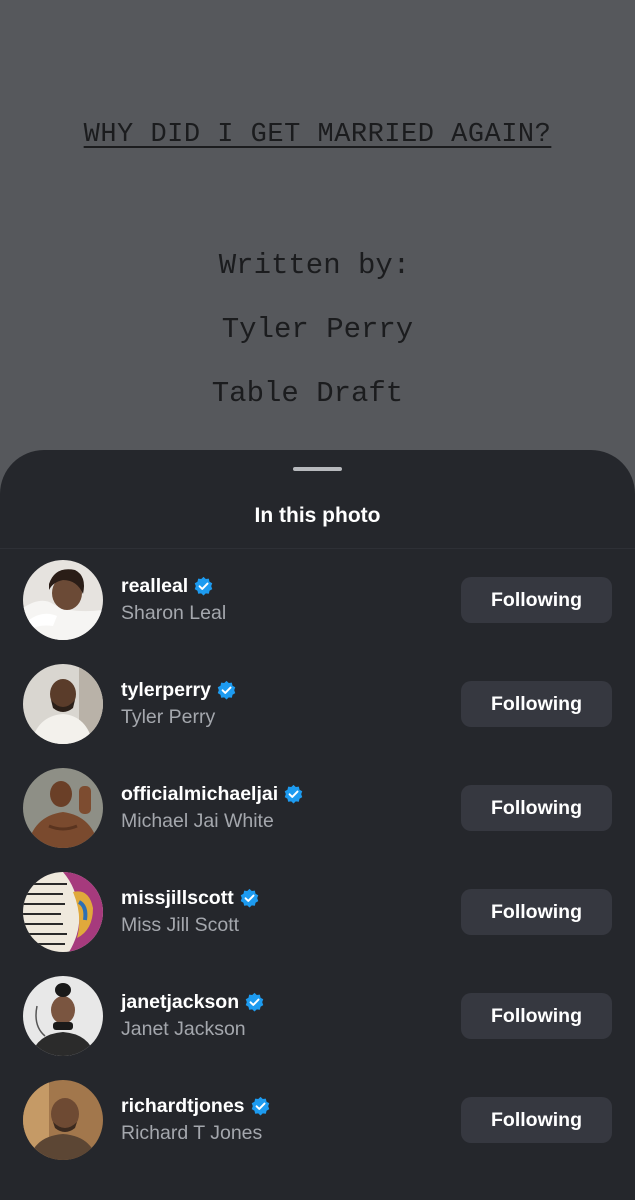 This screenshot has width=635, height=1200. Describe the element at coordinates (180, 1002) in the screenshot. I see `username: janetjackson` at that location.